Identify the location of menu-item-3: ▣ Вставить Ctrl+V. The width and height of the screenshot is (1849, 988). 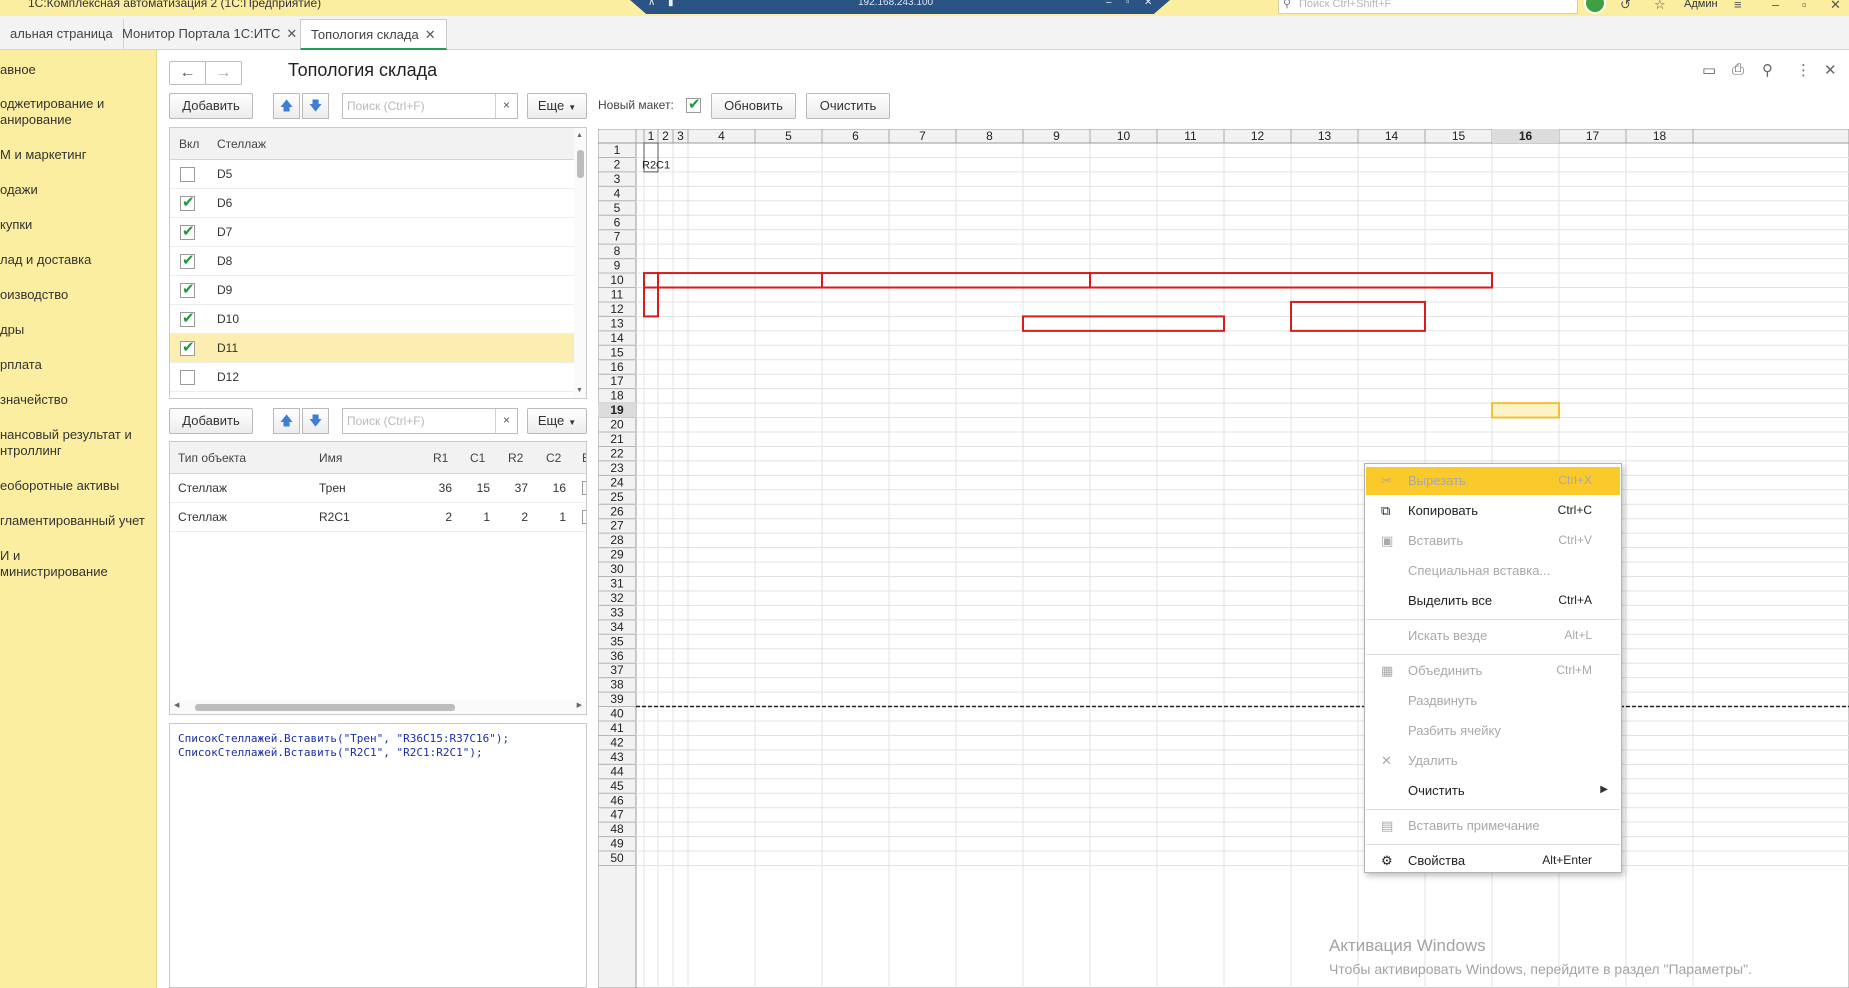
(1493, 541).